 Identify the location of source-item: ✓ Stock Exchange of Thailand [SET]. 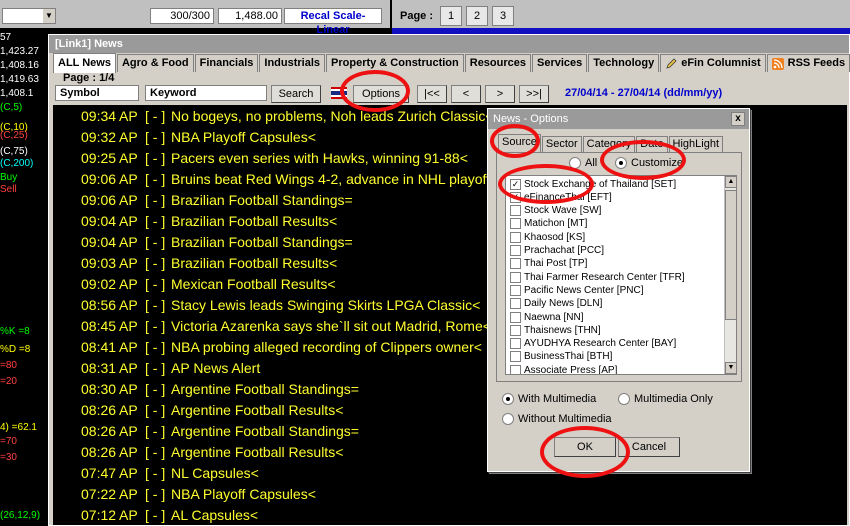
(593, 184).